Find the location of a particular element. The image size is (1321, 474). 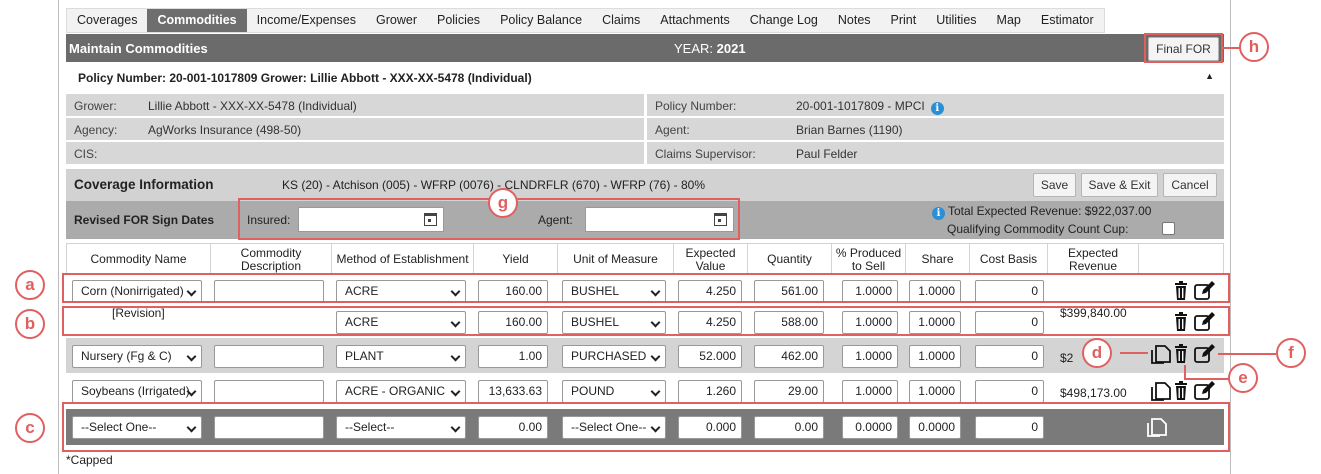

tab-map: Map is located at coordinates (1009, 20).